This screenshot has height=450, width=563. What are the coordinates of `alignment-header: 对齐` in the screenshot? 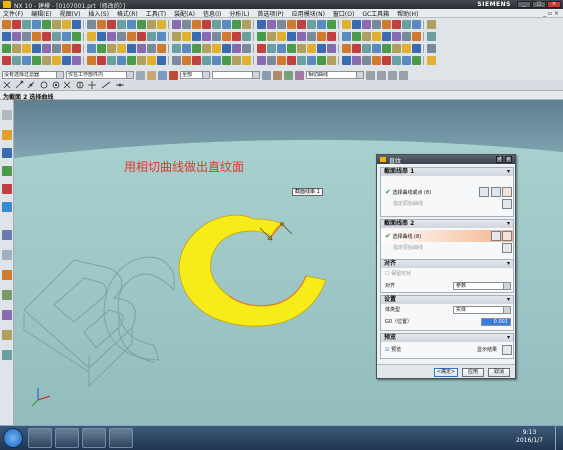 It's located at (447, 264).